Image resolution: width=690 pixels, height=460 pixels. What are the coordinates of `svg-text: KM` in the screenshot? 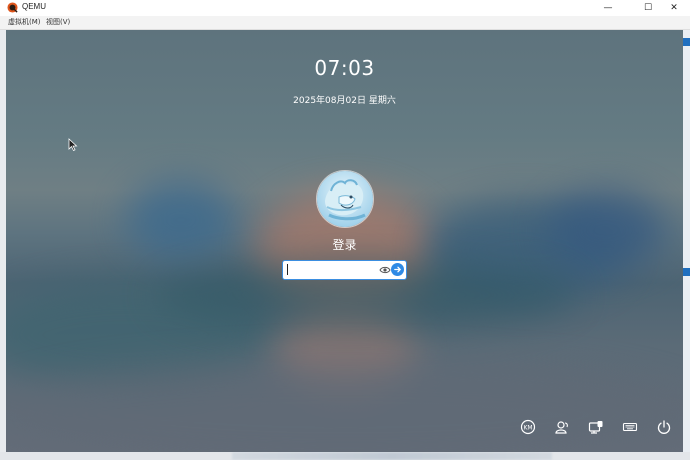 It's located at (527, 428).